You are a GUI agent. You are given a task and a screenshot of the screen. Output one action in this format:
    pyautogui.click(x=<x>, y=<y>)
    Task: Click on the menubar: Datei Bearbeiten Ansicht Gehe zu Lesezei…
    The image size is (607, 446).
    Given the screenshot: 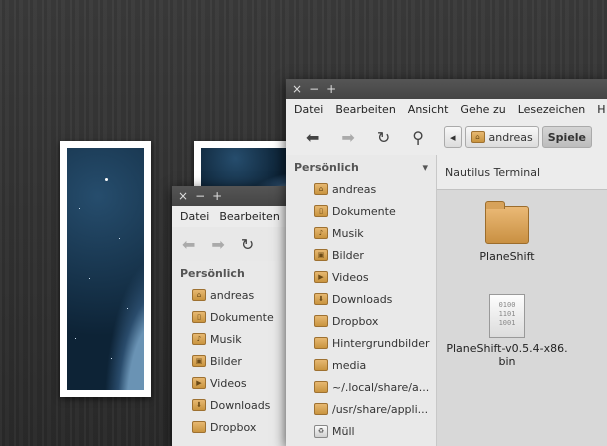 What is the action you would take?
    pyautogui.click(x=446, y=109)
    